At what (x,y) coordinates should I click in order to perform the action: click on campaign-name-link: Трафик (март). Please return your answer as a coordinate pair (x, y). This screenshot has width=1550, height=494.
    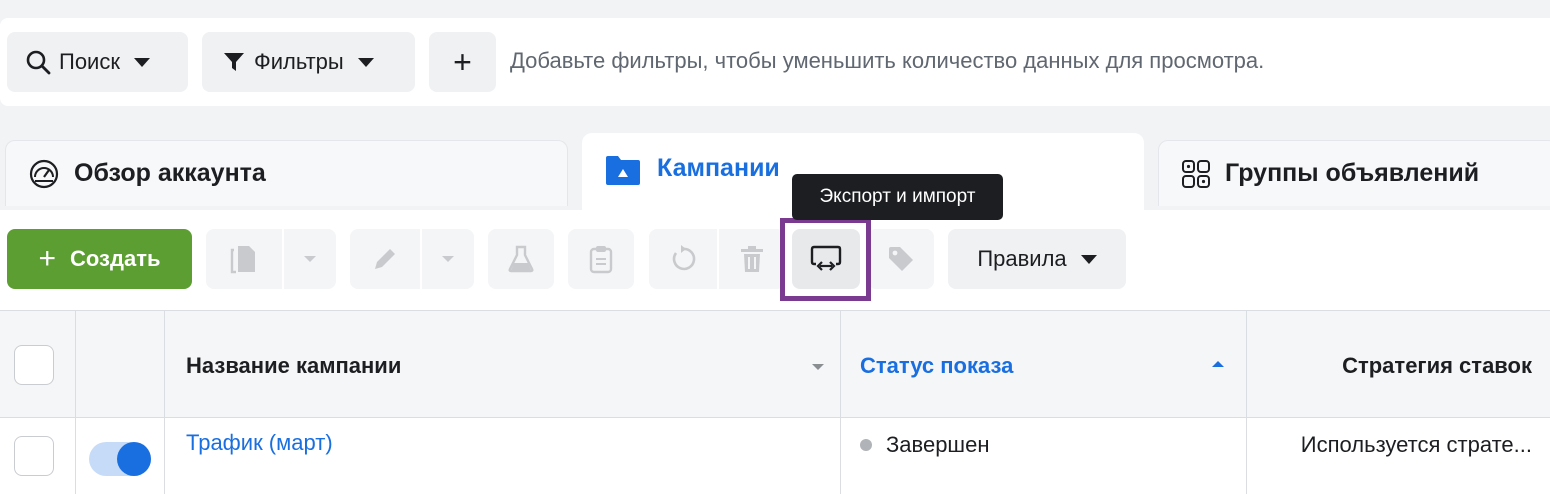
    Looking at the image, I should click on (259, 443).